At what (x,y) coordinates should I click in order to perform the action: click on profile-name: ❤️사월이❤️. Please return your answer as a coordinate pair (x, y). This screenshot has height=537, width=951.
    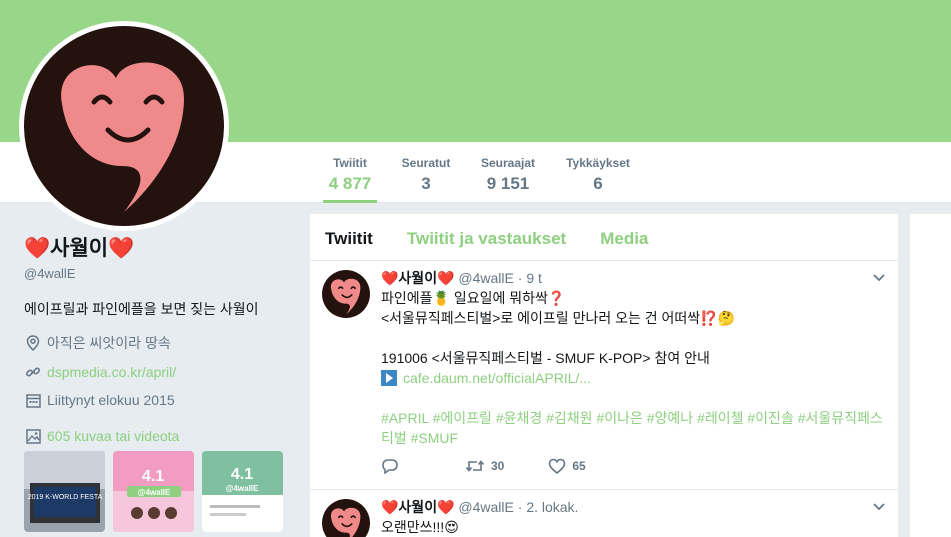
    Looking at the image, I should click on (79, 248).